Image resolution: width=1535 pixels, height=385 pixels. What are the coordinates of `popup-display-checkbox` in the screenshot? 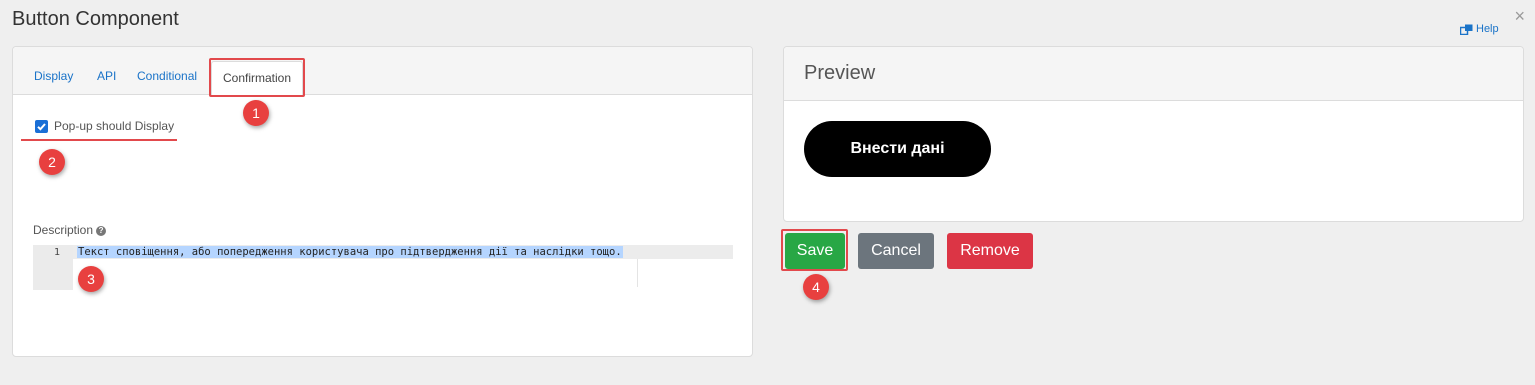 It's located at (41, 126).